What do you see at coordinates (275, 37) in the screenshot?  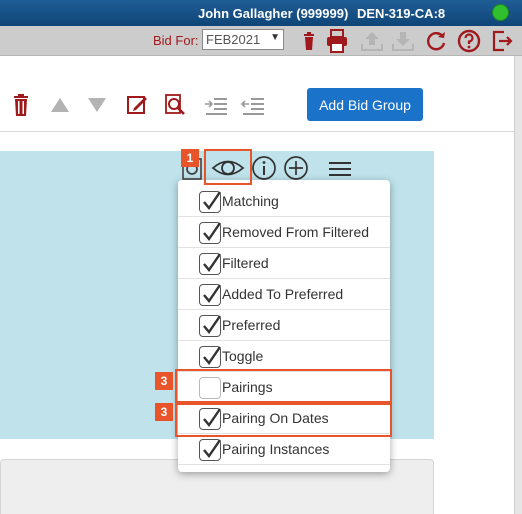 I see `chevron-down-icon: ▼` at bounding box center [275, 37].